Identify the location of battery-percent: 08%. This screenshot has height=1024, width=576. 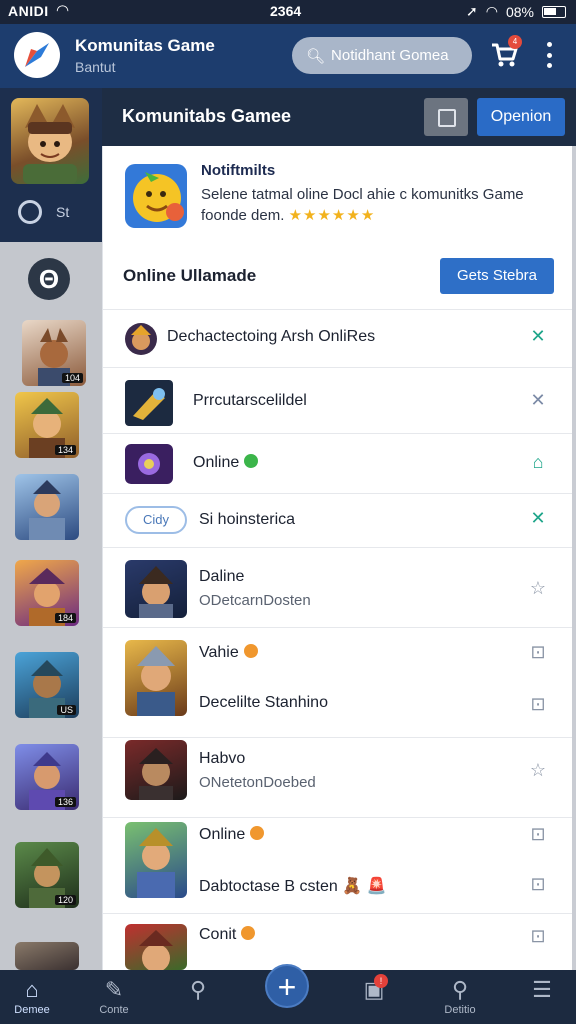
(519, 11).